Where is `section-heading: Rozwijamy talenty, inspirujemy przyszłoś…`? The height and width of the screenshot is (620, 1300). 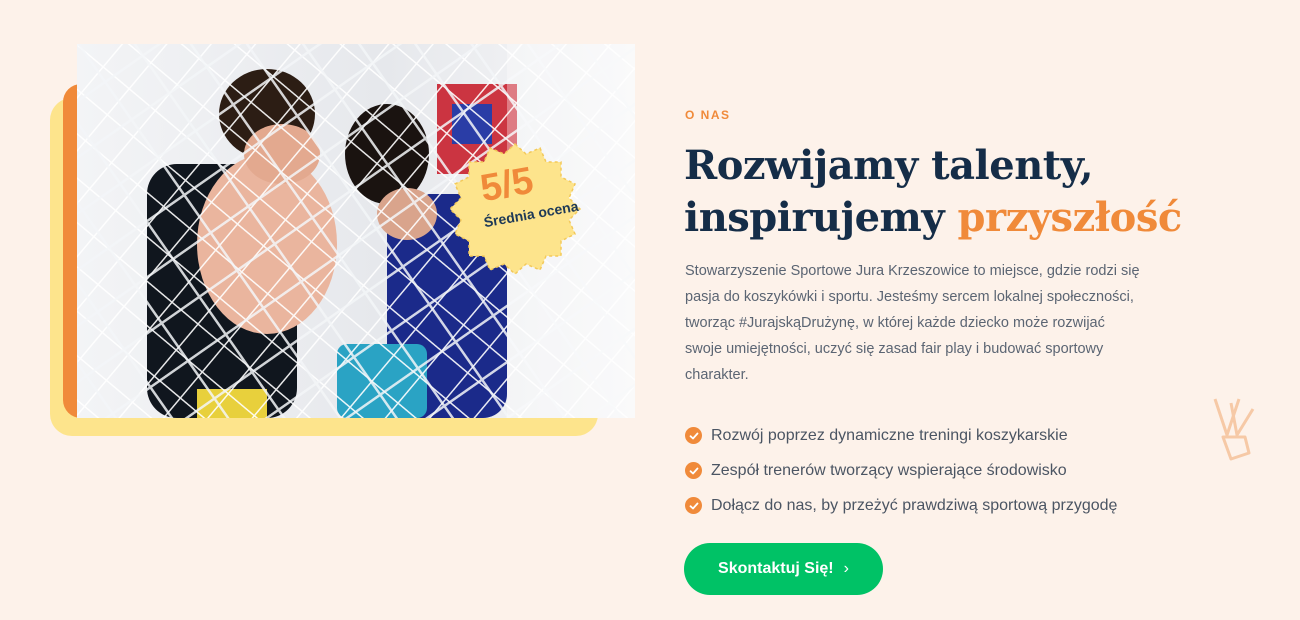 section-heading: Rozwijamy talenty, inspirujemy przyszłoś… is located at coordinates (964, 192).